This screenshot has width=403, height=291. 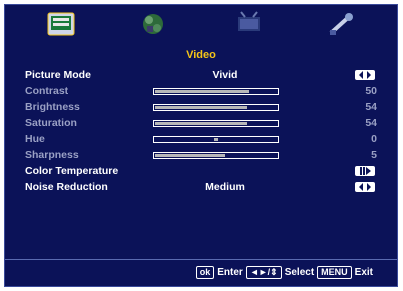 I want to click on hue-bar, so click(x=216, y=139).